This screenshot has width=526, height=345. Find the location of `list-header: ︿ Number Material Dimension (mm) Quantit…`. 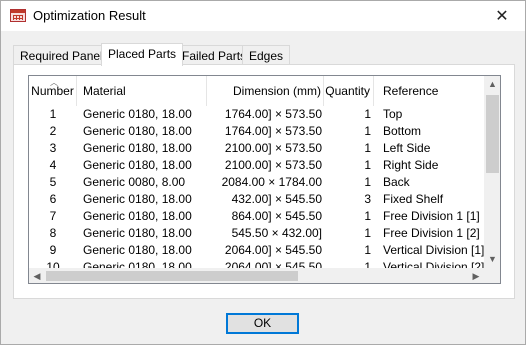

list-header: ︿ Number Material Dimension (mm) Quantit… is located at coordinates (256, 91).